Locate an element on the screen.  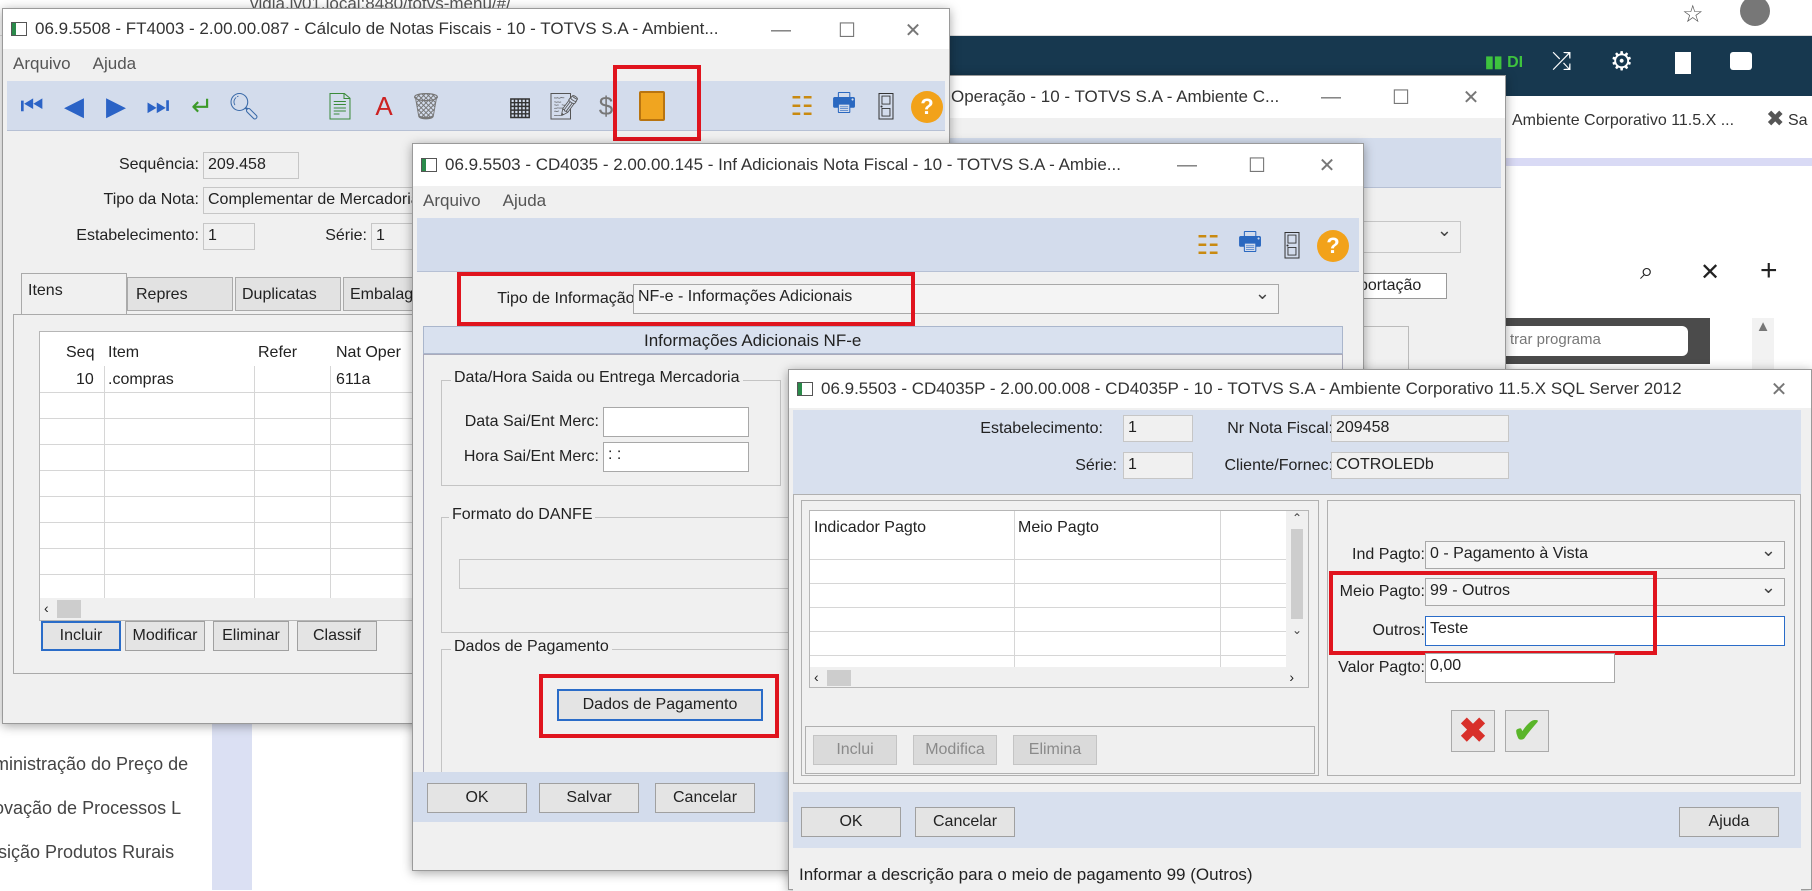
shuffle-icon: ⤮ is located at coordinates (1561, 62).